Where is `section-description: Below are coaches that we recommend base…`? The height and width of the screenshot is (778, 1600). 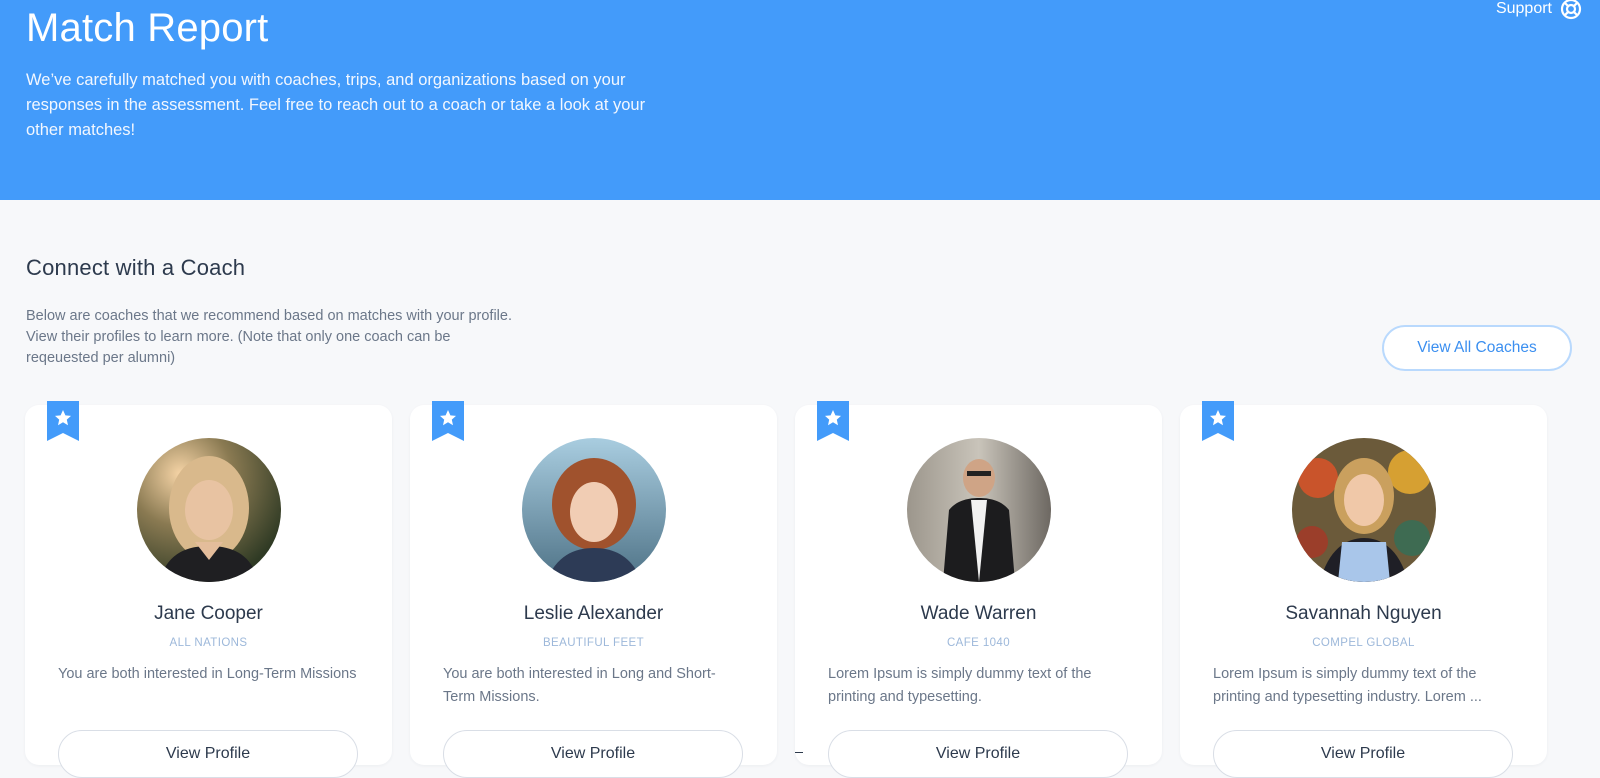 section-description: Below are coaches that we recommend base… is located at coordinates (269, 337).